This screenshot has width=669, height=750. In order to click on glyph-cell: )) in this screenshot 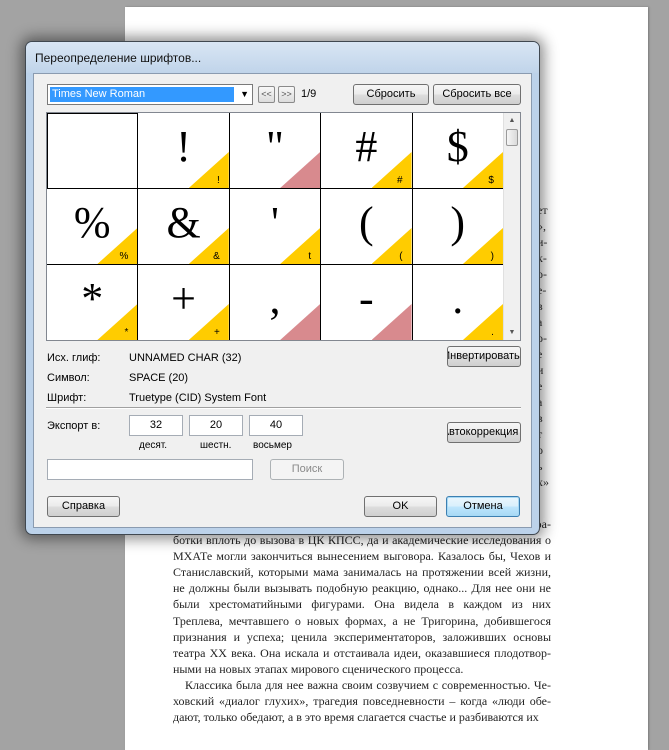, I will do `click(458, 227)`.